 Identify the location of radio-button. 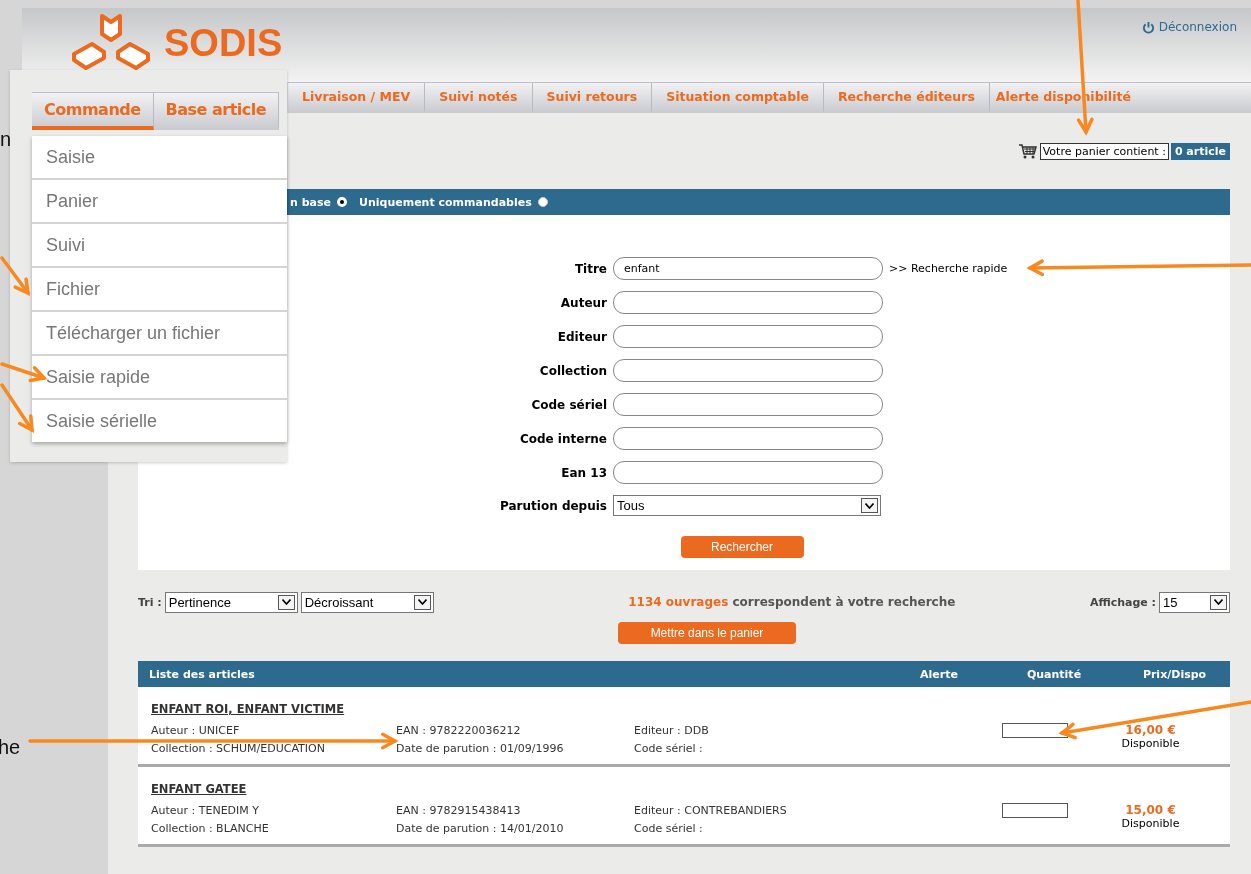
(542, 202).